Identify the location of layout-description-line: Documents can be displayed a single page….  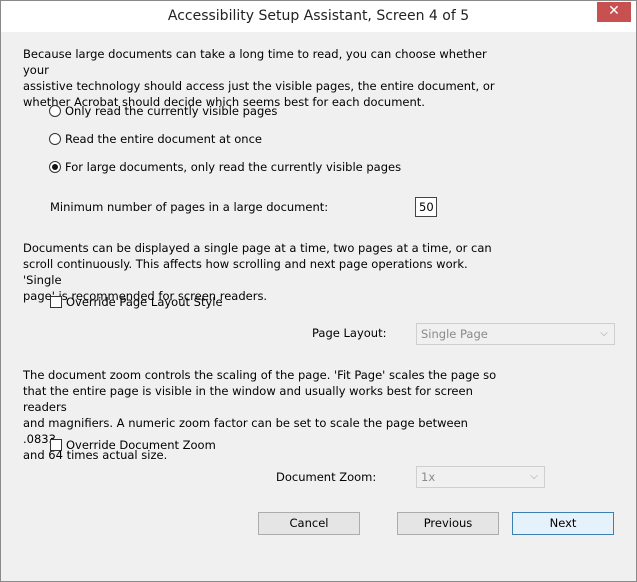
(257, 248).